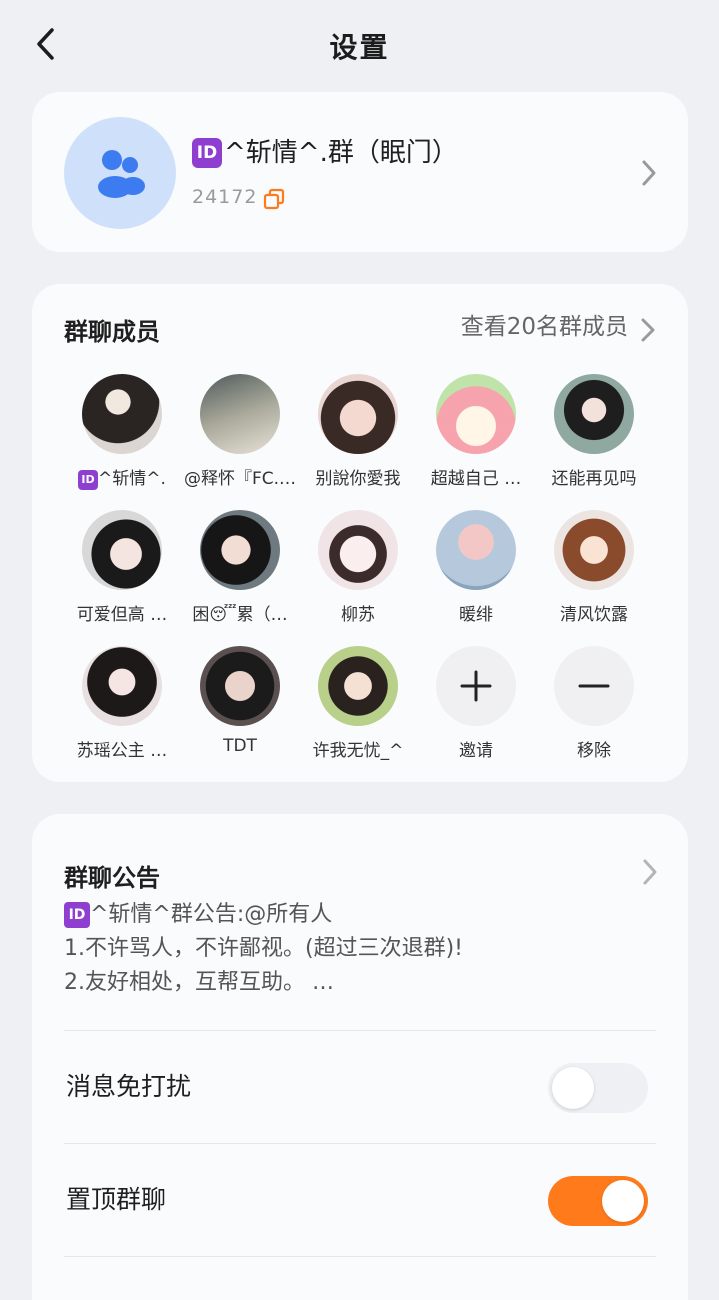 Image resolution: width=719 pixels, height=1300 pixels. Describe the element at coordinates (263, 915) in the screenshot. I see `notice-line: ID ^斩情^群公告:@所有人` at that location.